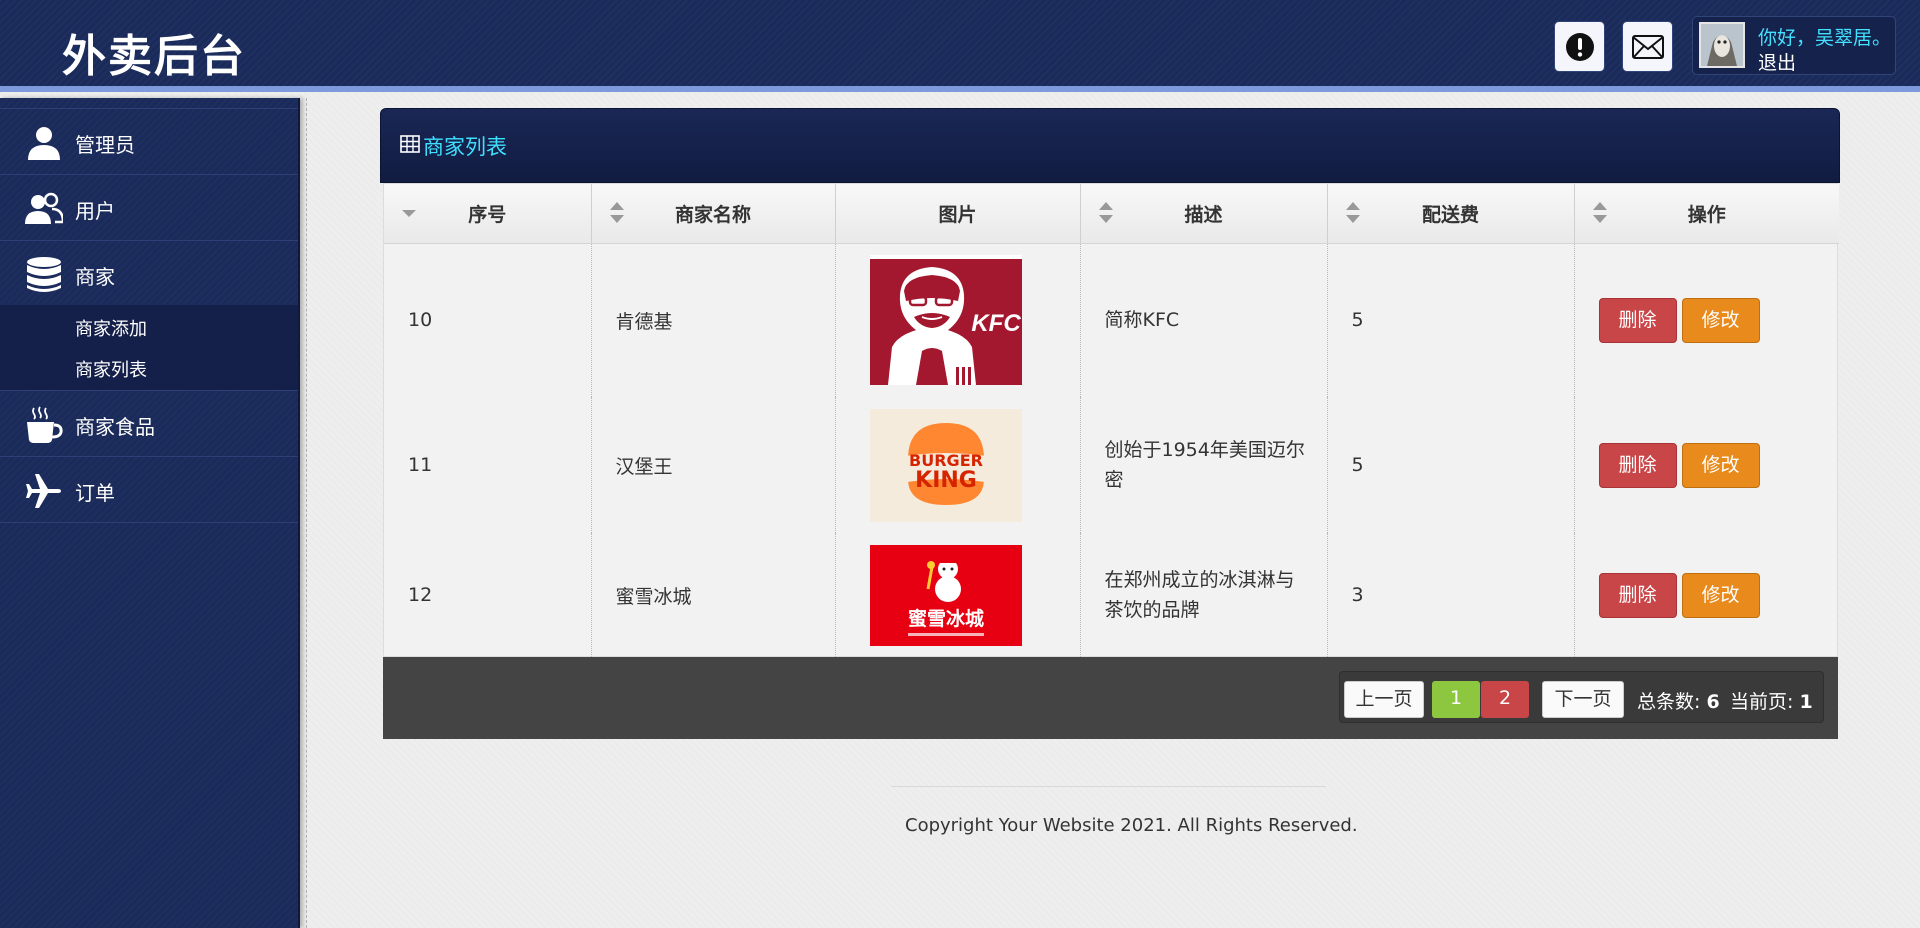 The width and height of the screenshot is (1920, 928). I want to click on sidebar-item-merchant: 商家, so click(149, 274).